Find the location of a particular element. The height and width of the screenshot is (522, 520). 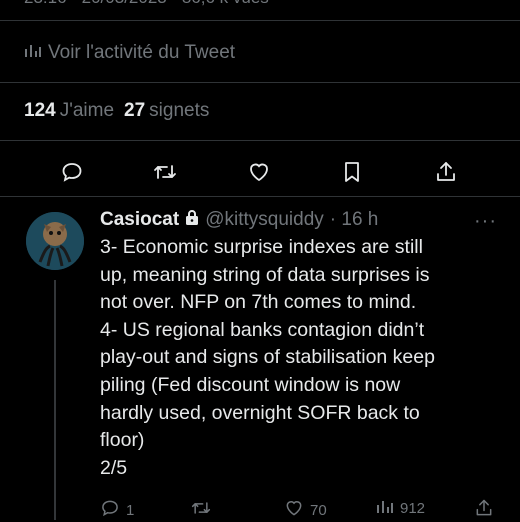

thread-line is located at coordinates (55, 400).